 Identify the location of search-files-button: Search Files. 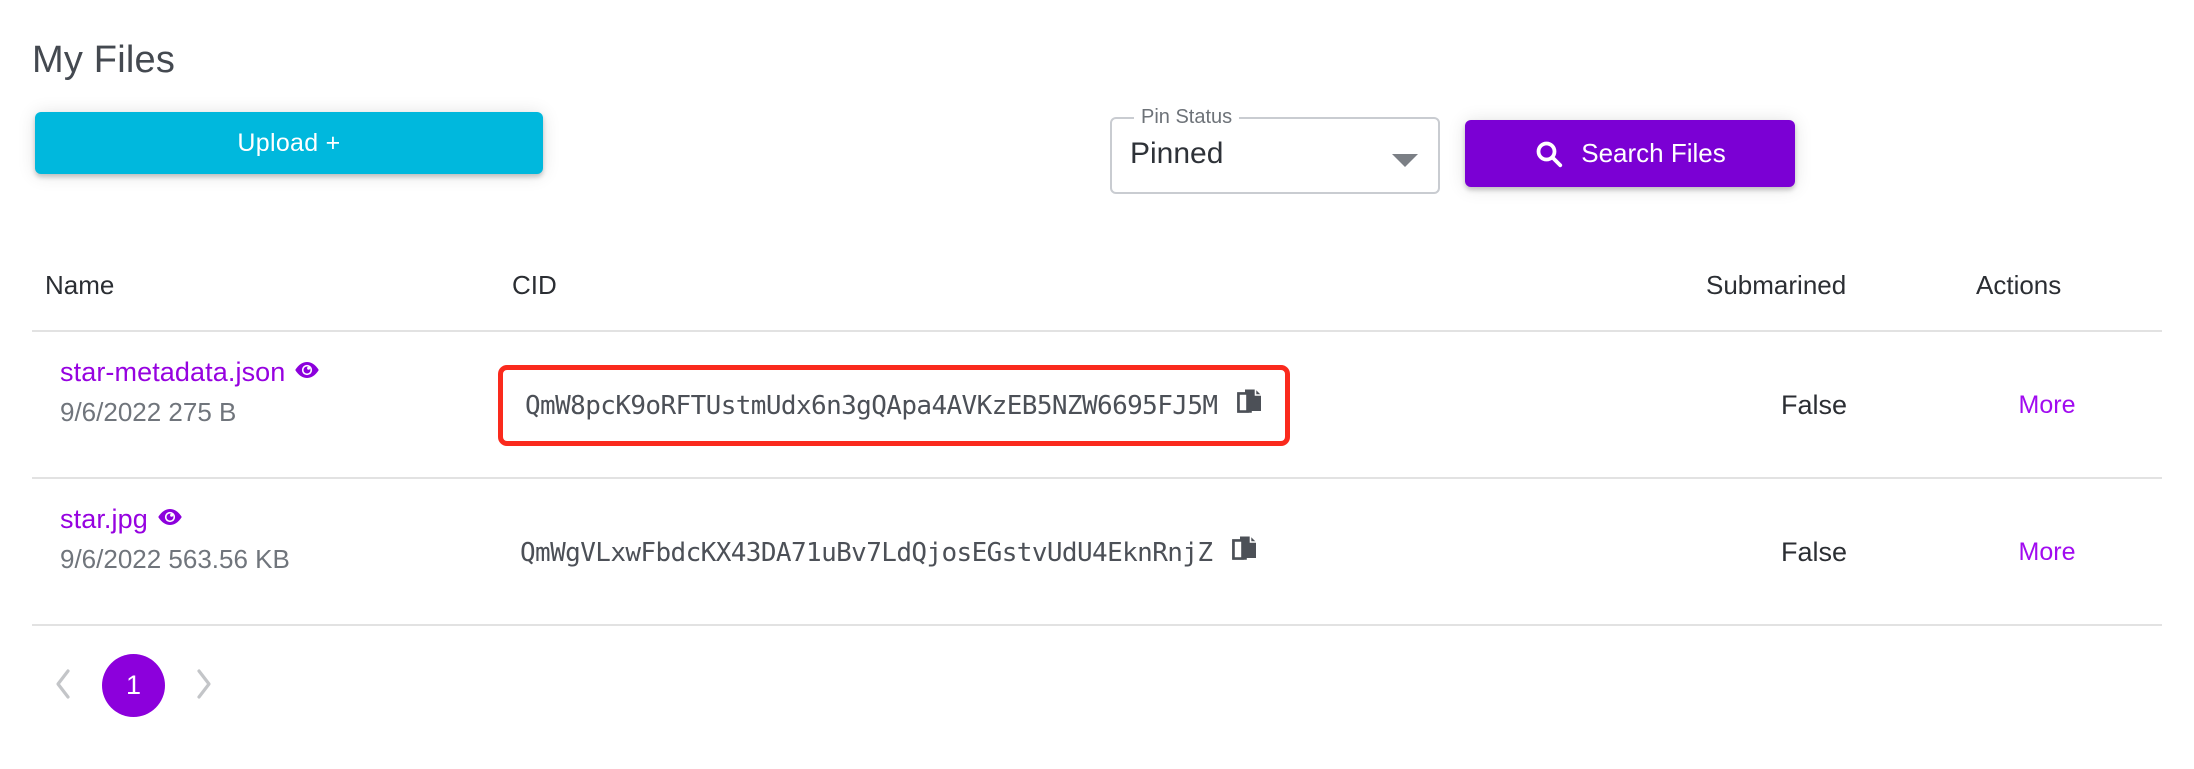
(1630, 153).